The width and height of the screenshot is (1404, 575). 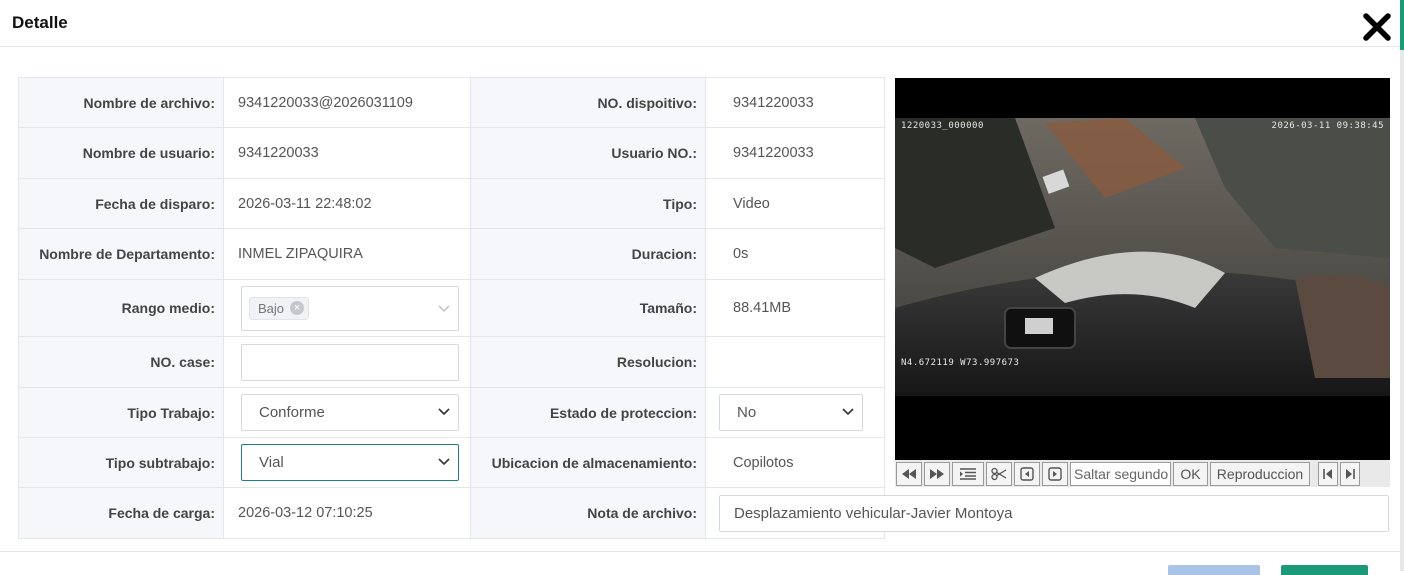 I want to click on table-row: Rango medio: Bajo × Tamaño: 88.41MB, so click(x=451, y=308).